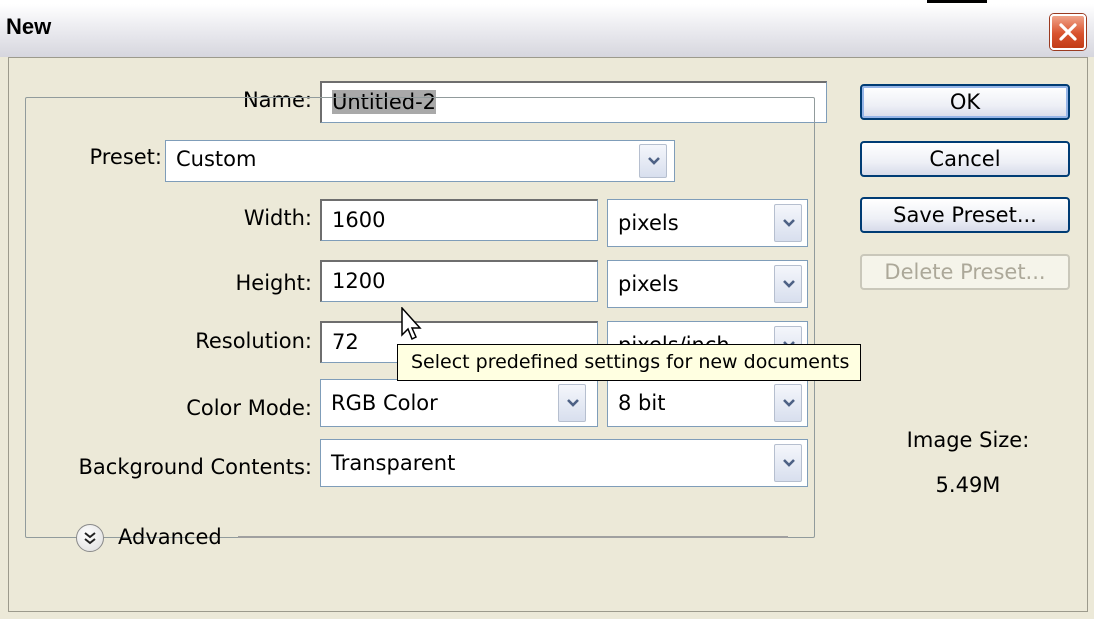  I want to click on height-value: 1200, so click(359, 281).